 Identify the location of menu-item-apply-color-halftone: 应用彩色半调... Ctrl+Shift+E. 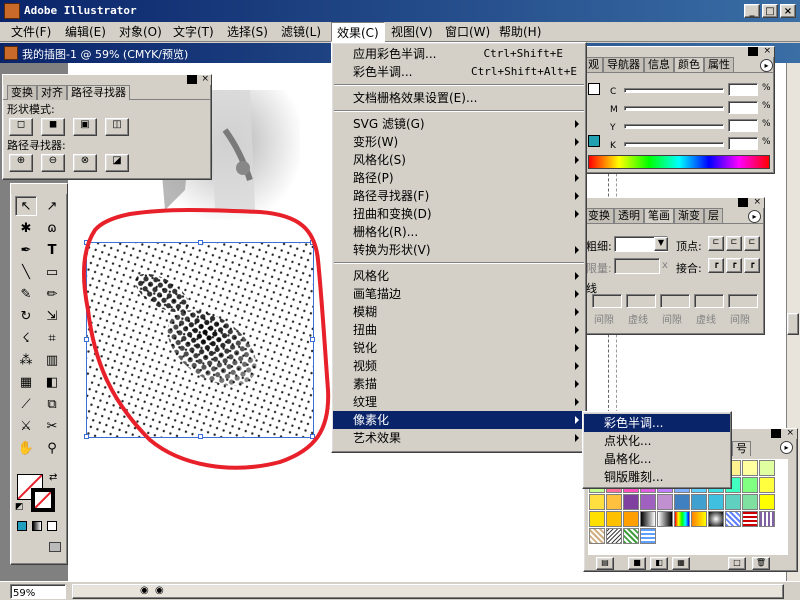
(459, 54).